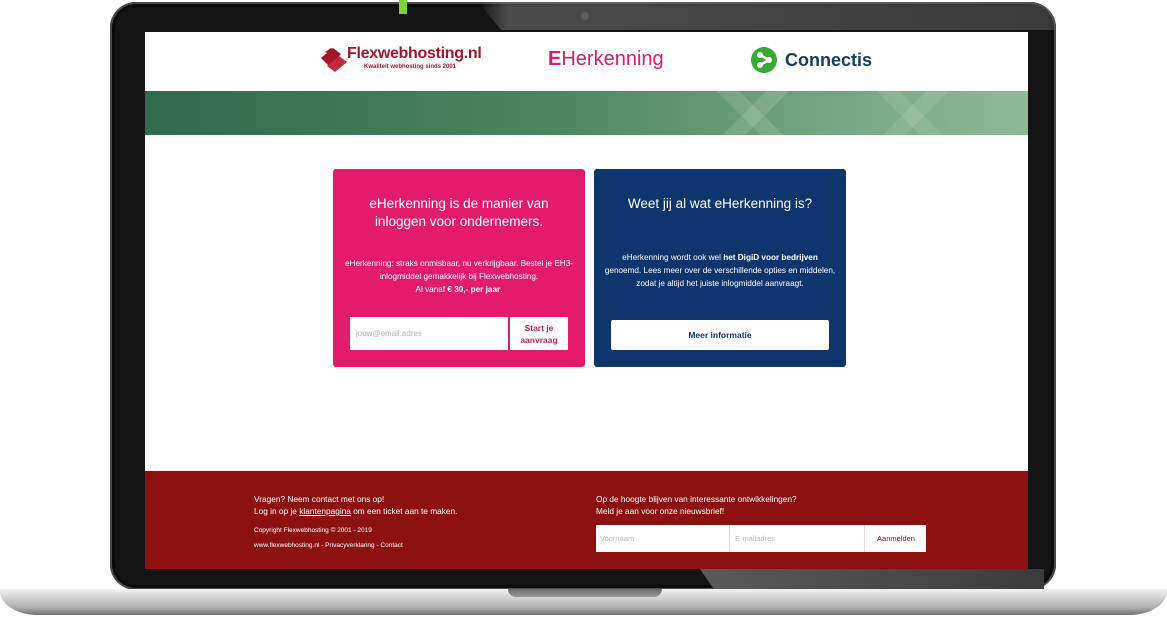  I want to click on green-accent, so click(403, 7).